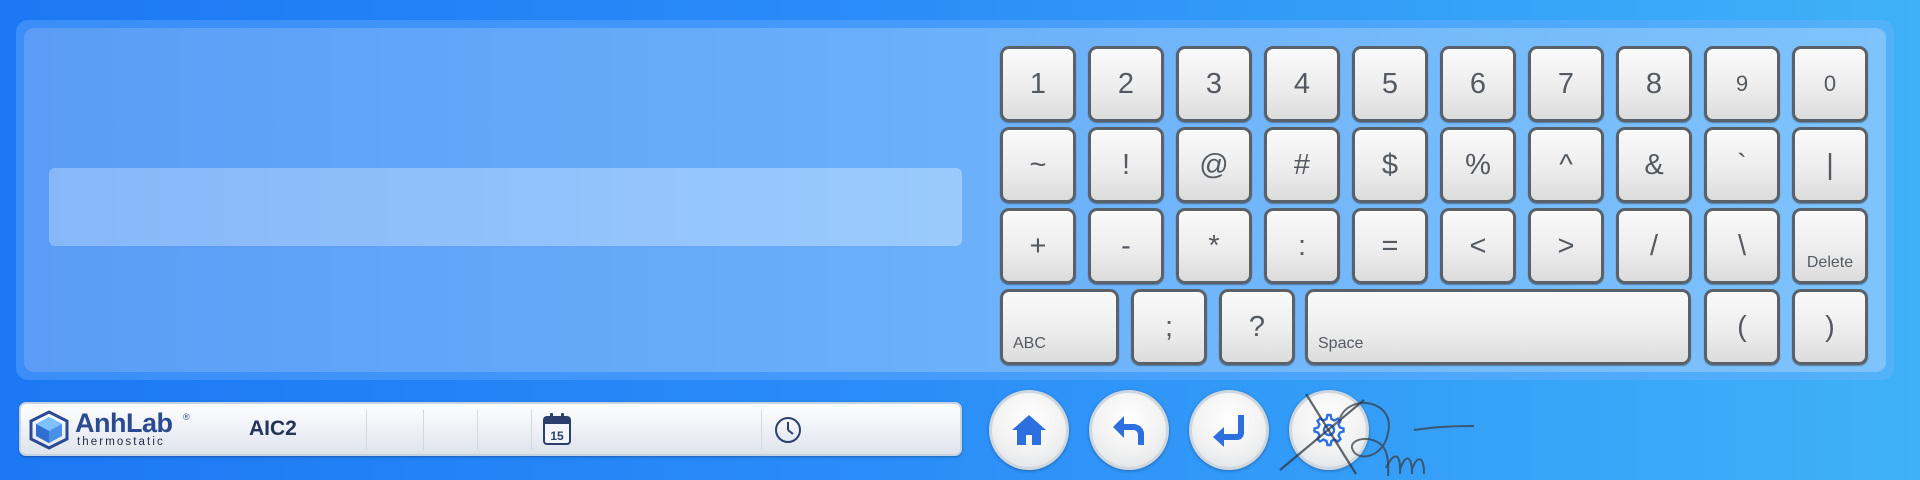  I want to click on key-slash: /, so click(1654, 246).